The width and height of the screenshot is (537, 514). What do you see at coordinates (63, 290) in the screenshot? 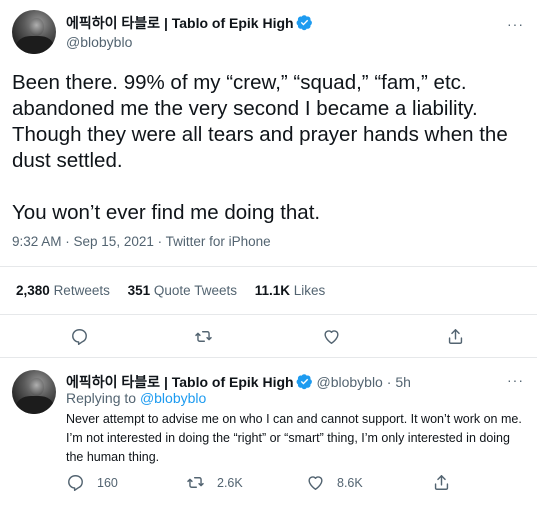
I see `retweets-stat: 2,380 Retweets` at bounding box center [63, 290].